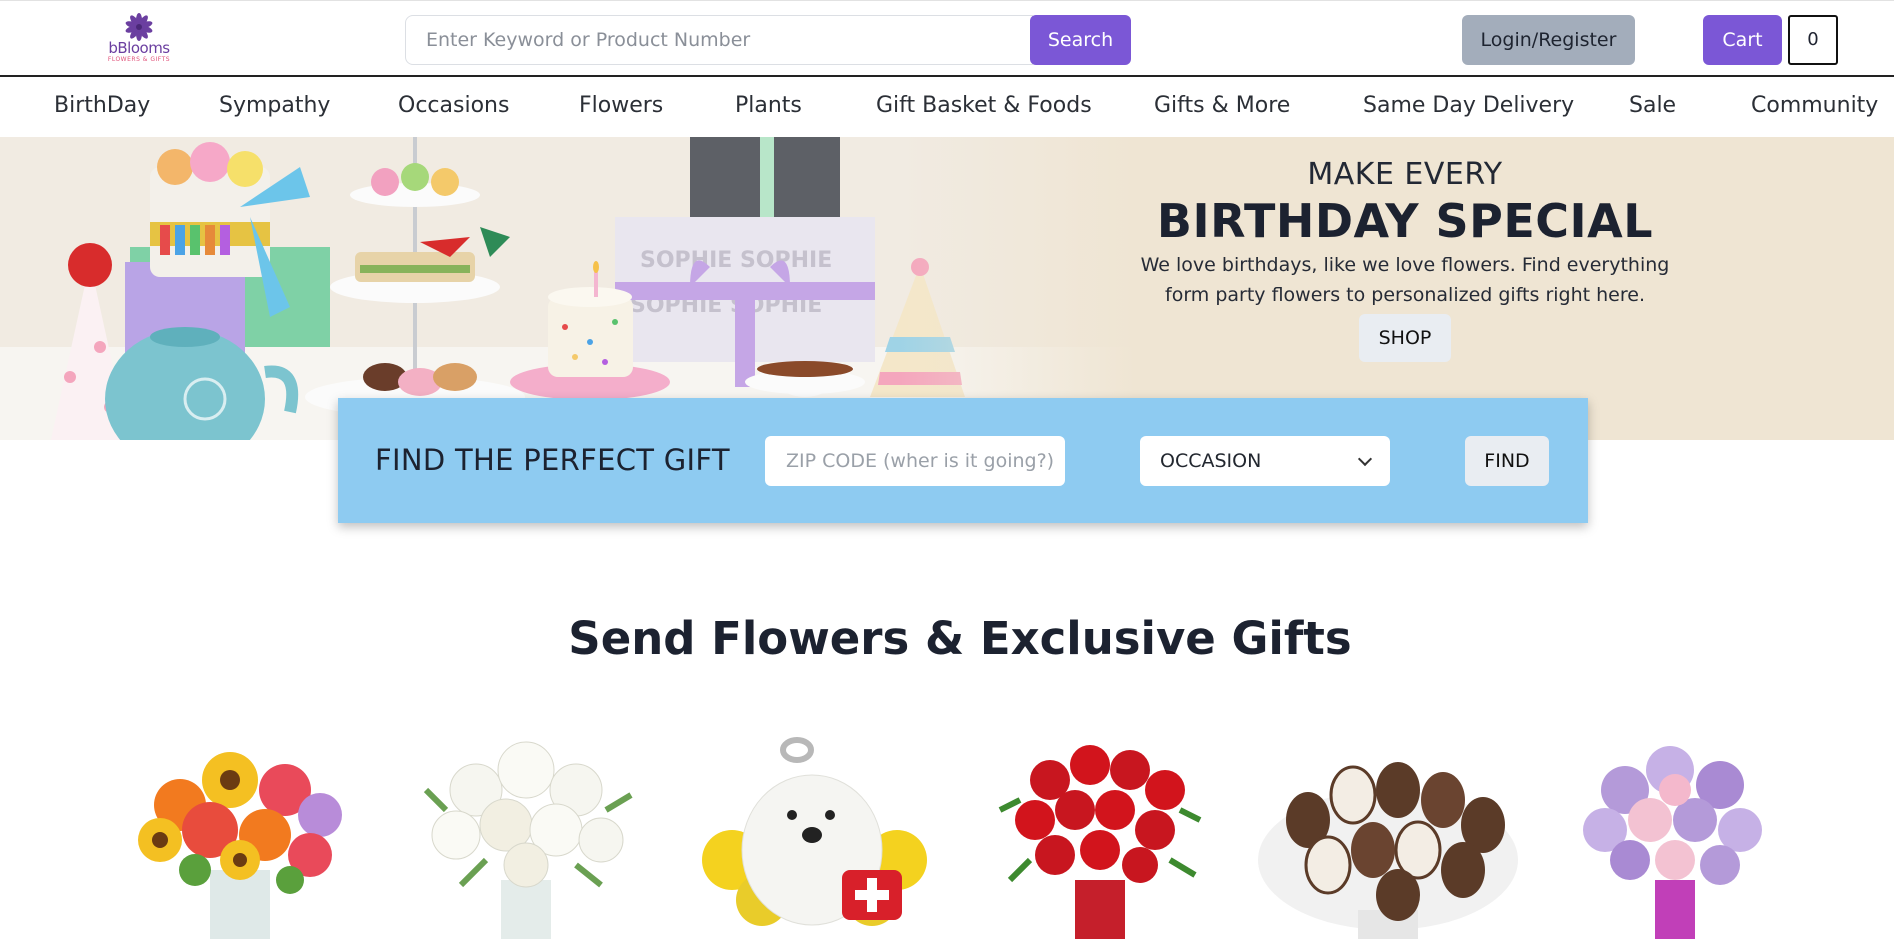 This screenshot has height=939, width=1894. I want to click on nav-item-gift-basket-foods: Gift Basket & Foods, so click(984, 105).